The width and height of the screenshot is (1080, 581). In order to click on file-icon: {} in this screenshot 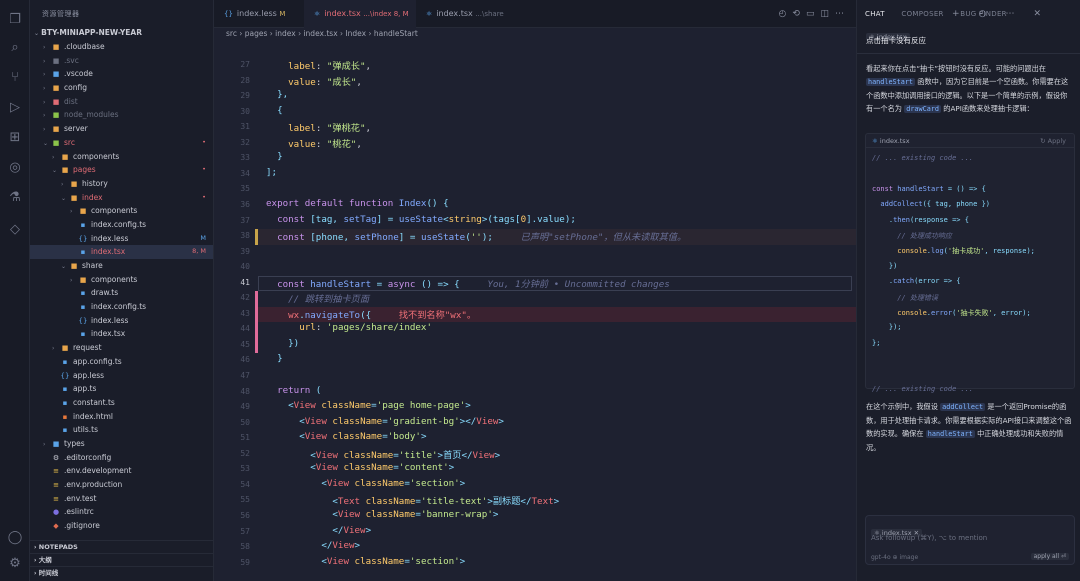, I will do `click(83, 320)`.